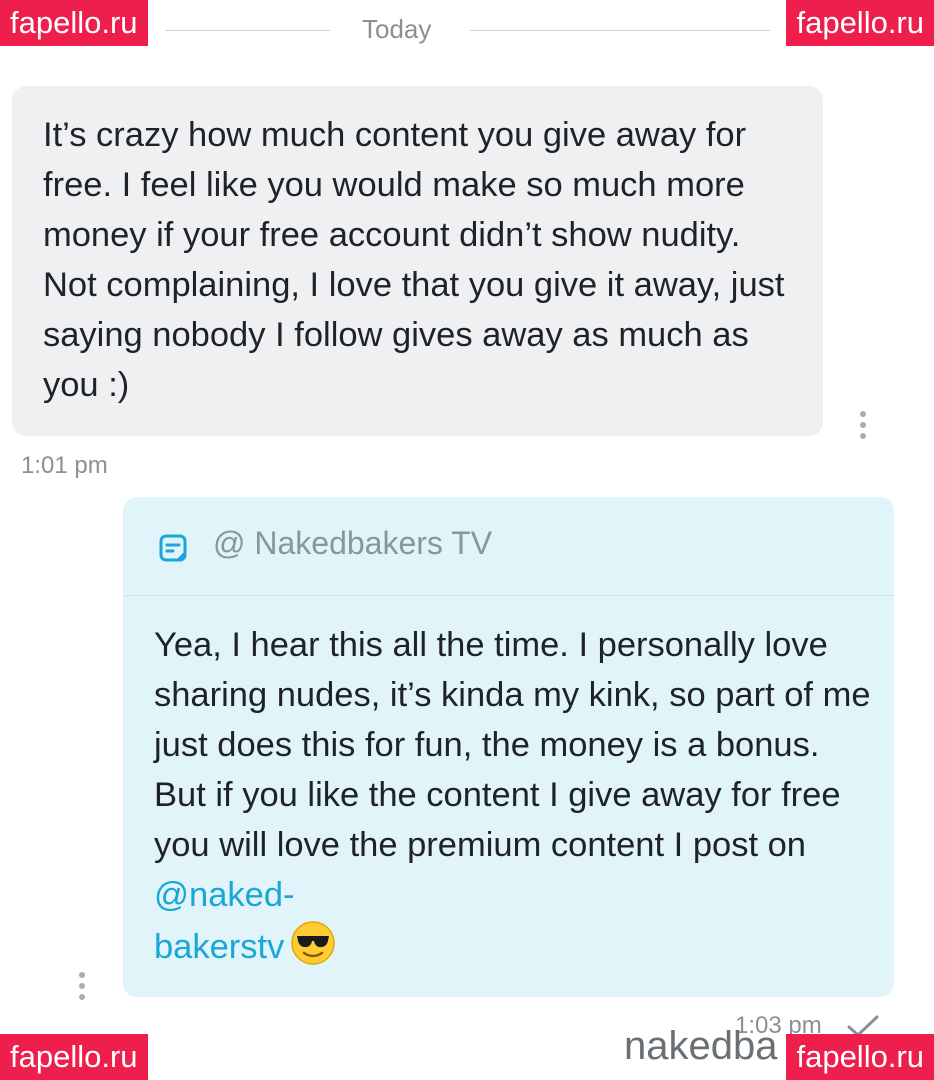  I want to click on watermark-top-left: fapello.ru, so click(74, 23).